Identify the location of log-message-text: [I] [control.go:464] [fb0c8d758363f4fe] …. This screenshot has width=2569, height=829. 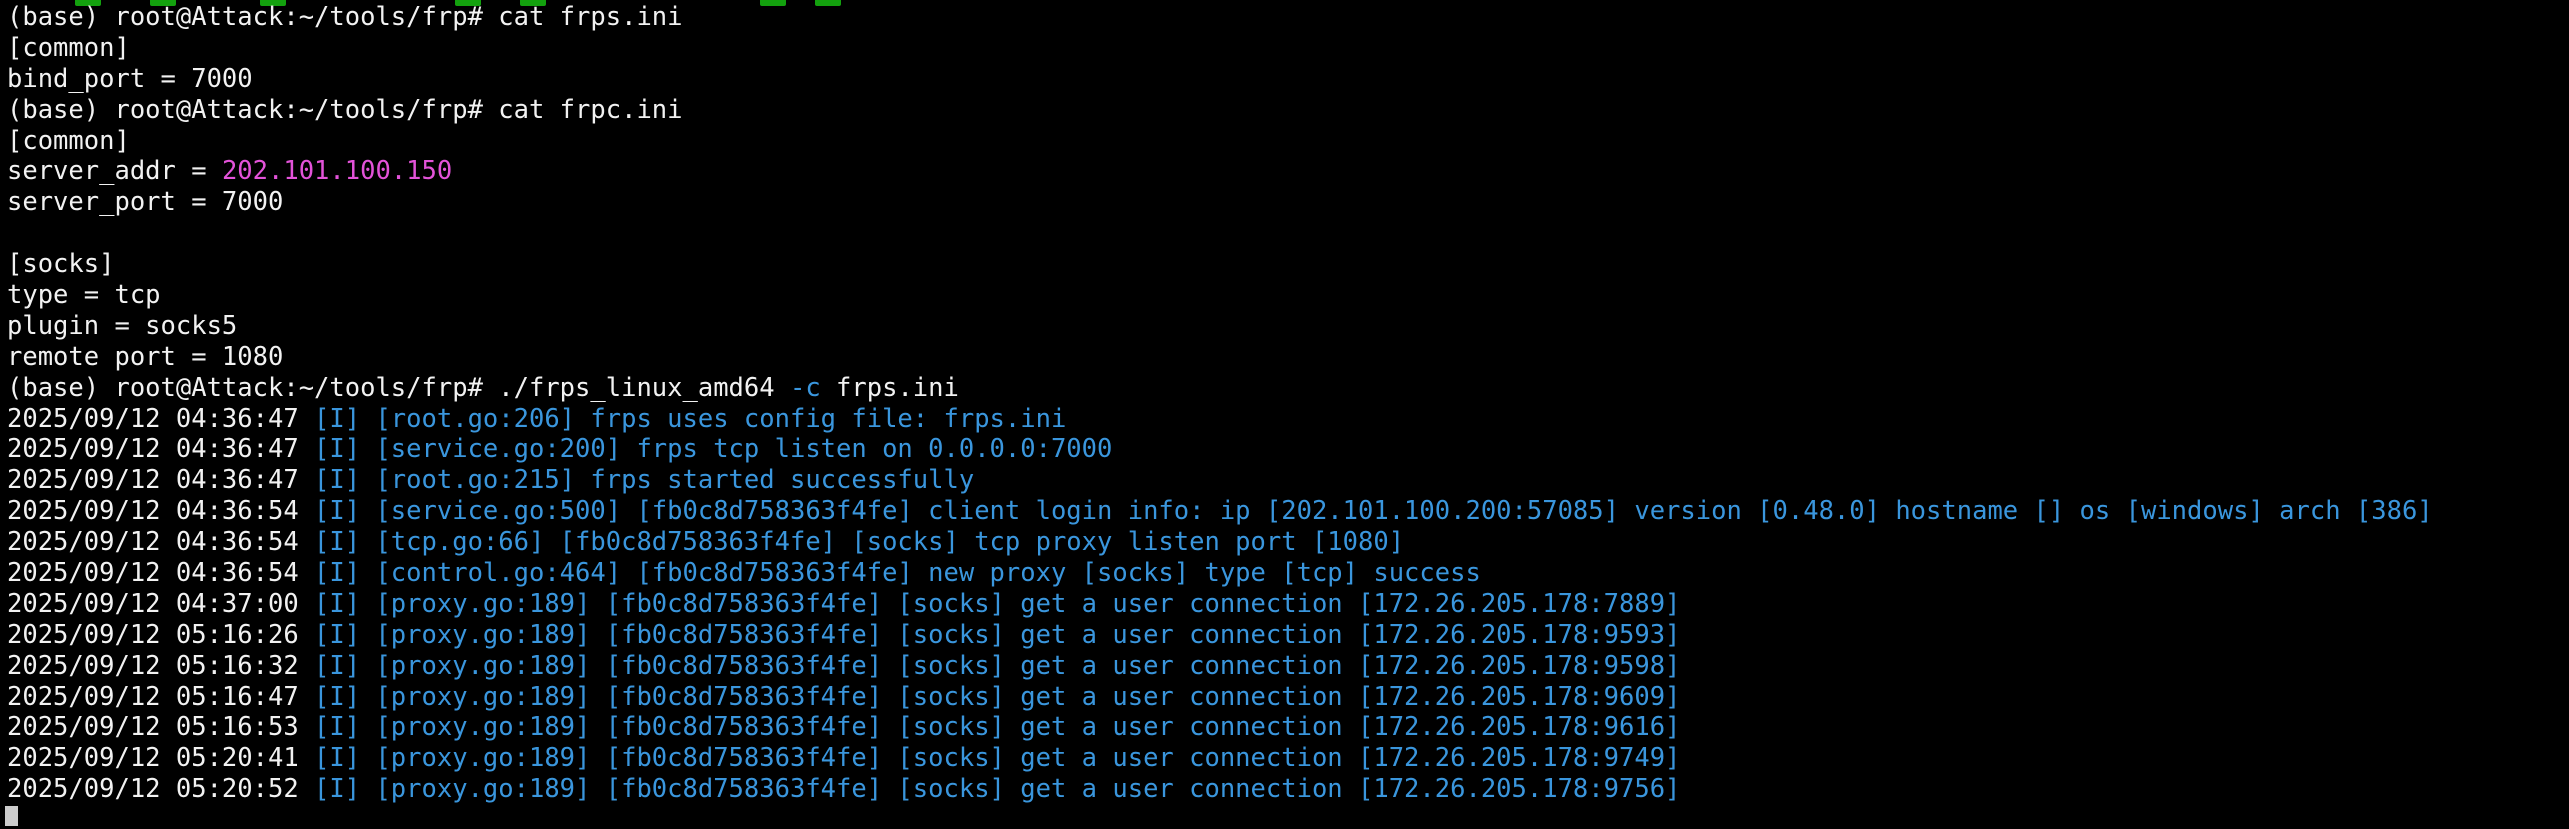
(897, 573).